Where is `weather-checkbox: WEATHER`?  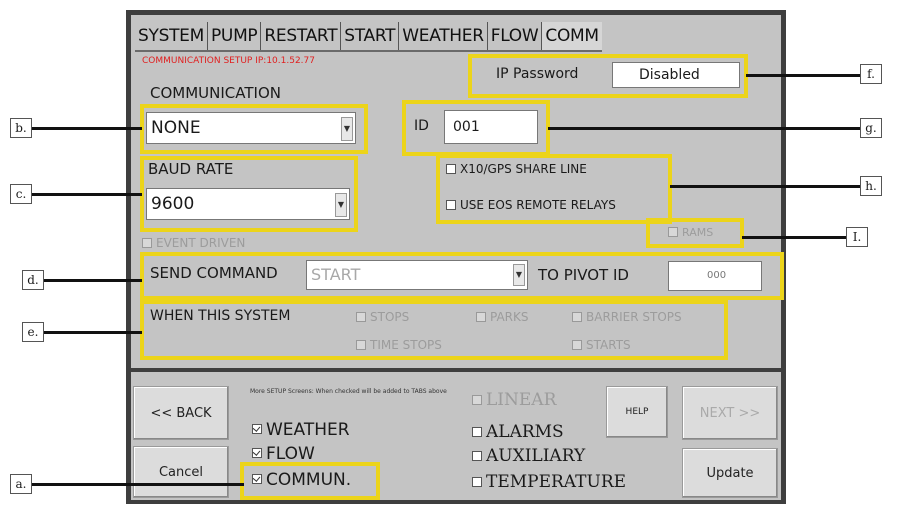 weather-checkbox: WEATHER is located at coordinates (301, 430).